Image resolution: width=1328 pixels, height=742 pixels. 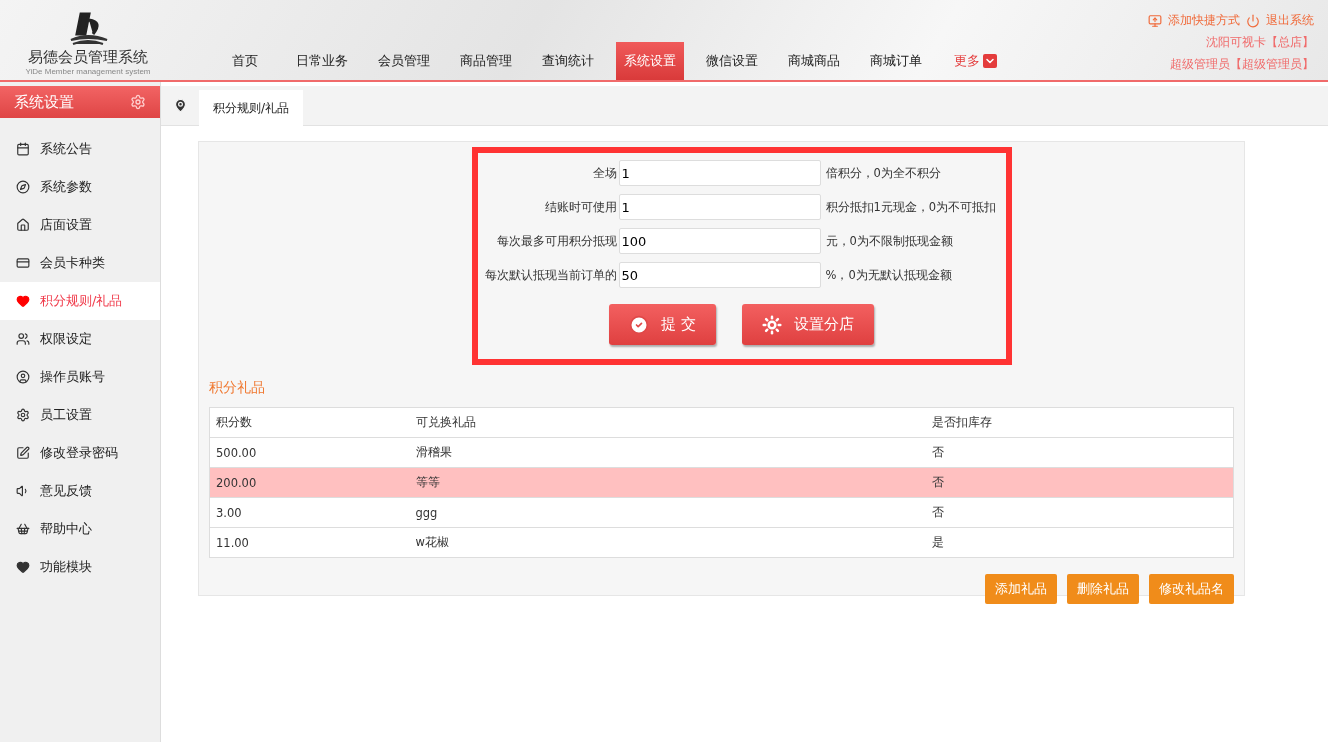 I want to click on nav-tab: 查询统计, so click(x=568, y=61).